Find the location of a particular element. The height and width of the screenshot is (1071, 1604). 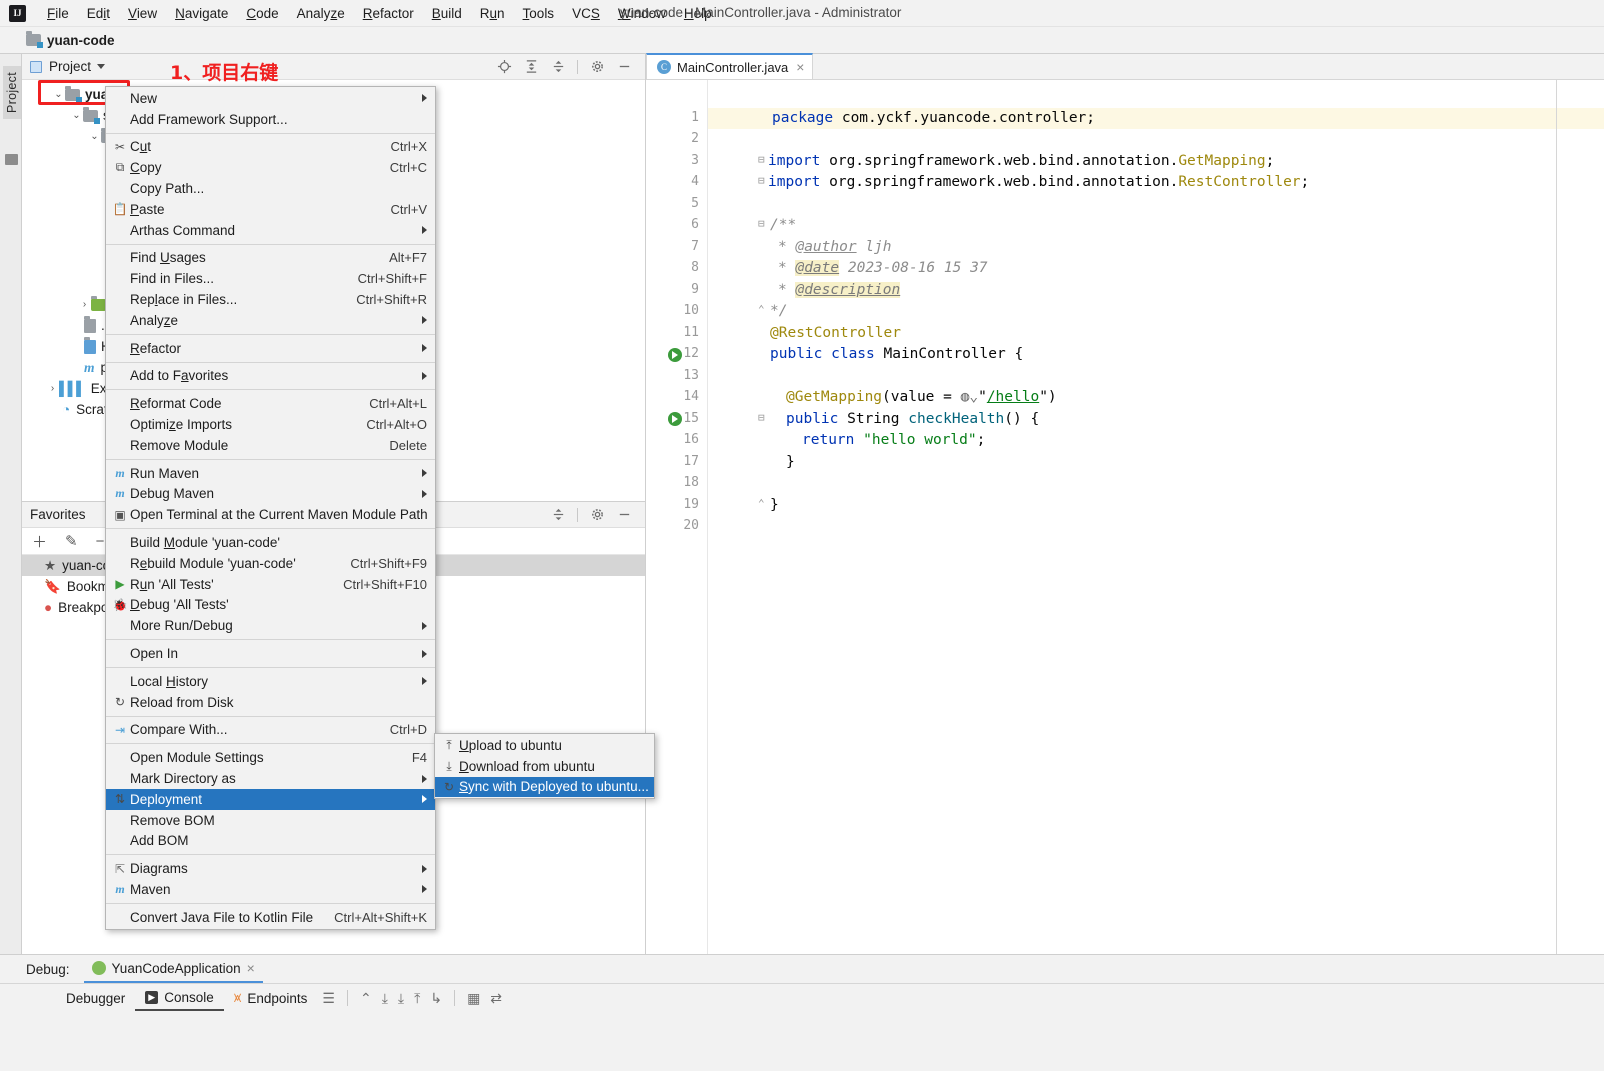

menu-item-compare-with: ⇥ Compare With... Ctrl+D is located at coordinates (270, 730).